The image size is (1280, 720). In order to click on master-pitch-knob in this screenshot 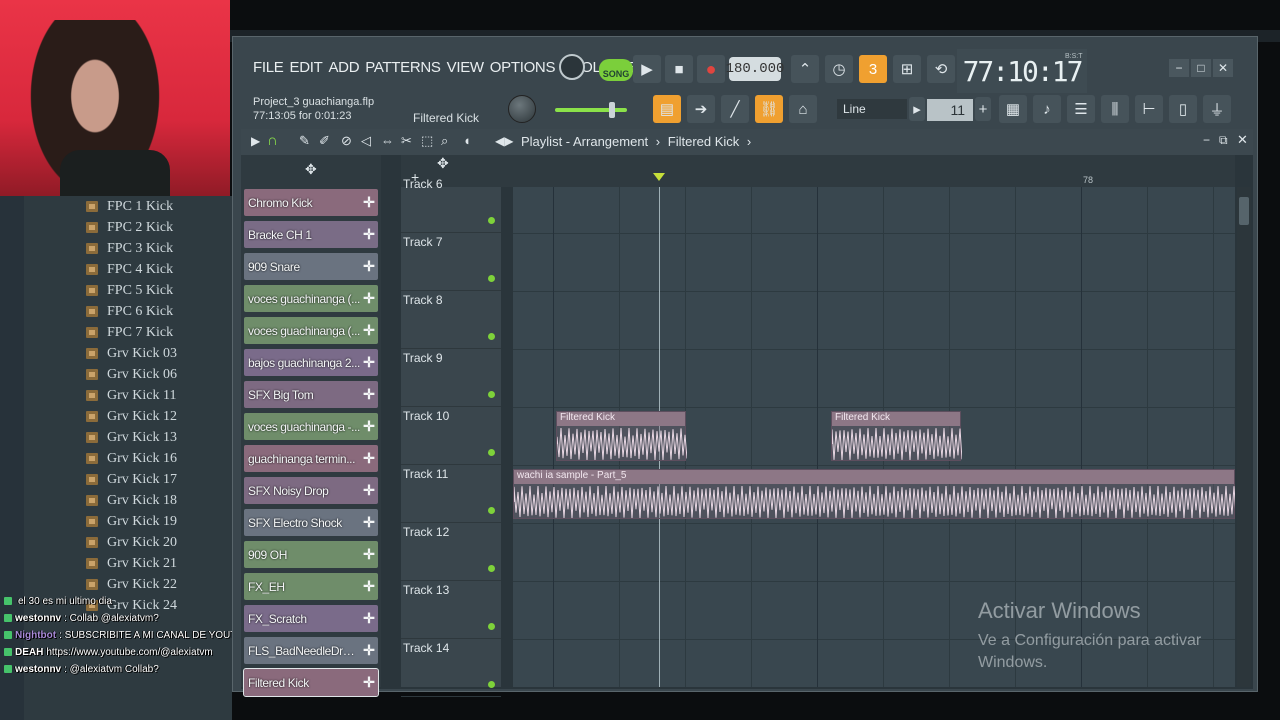, I will do `click(522, 109)`.